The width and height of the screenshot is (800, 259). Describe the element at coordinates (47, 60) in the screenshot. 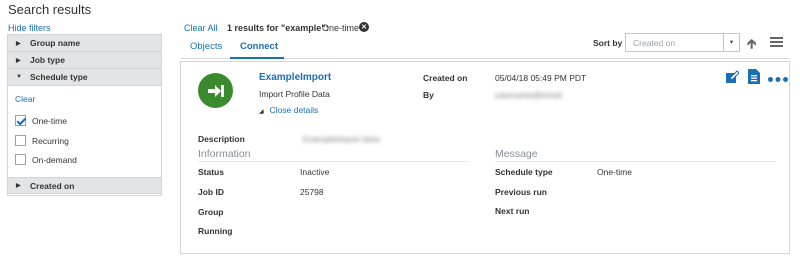

I see `facet-label: Job type` at that location.